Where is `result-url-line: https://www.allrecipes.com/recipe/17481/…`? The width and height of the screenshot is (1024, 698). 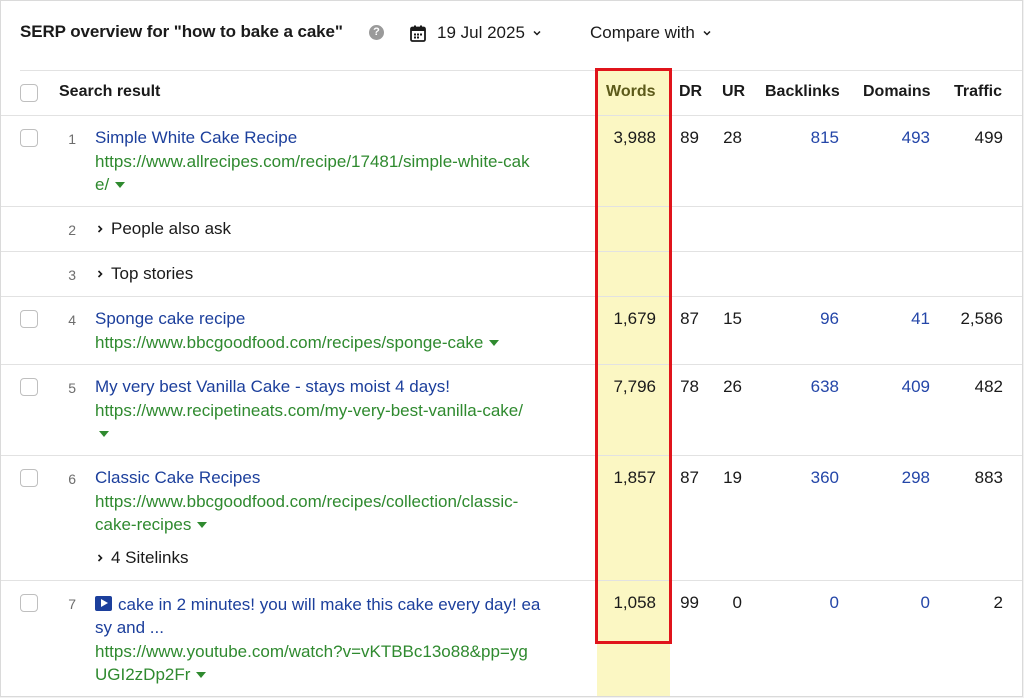
result-url-line: https://www.allrecipes.com/recipe/17481/… is located at coordinates (312, 161).